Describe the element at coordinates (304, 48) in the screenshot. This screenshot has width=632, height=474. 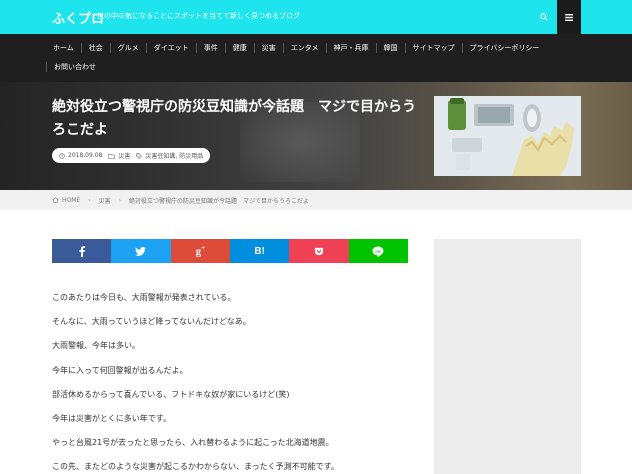
I see `nav-item: エンタメ` at that location.